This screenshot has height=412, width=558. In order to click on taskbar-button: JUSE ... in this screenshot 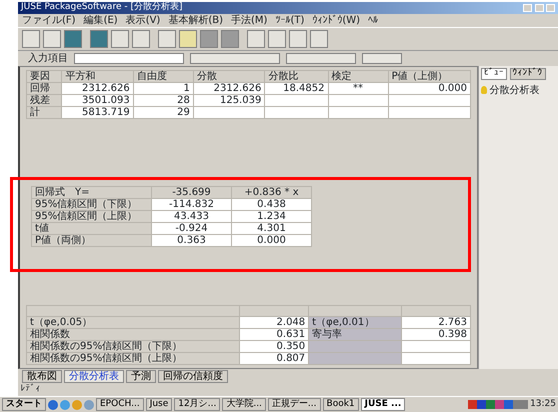, I will do `click(383, 404)`.